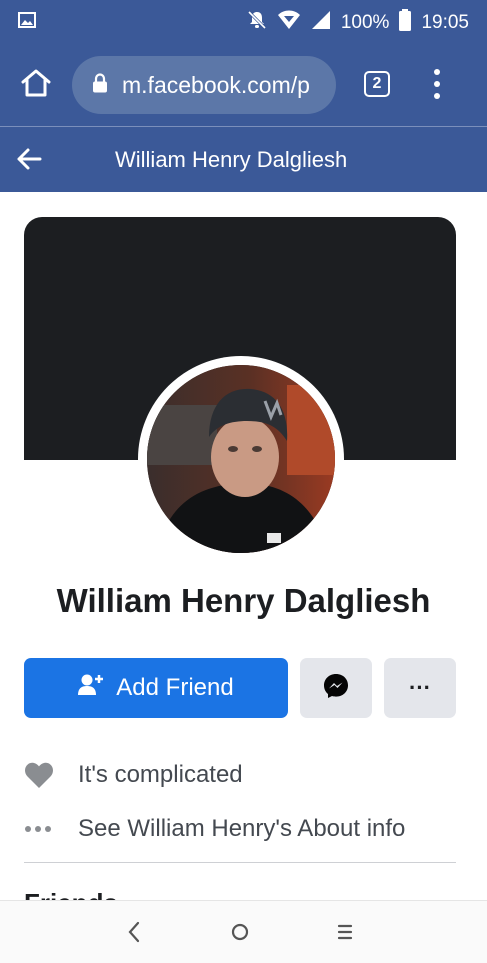 The height and width of the screenshot is (963, 487). I want to click on system-navigation-bar, so click(243, 931).